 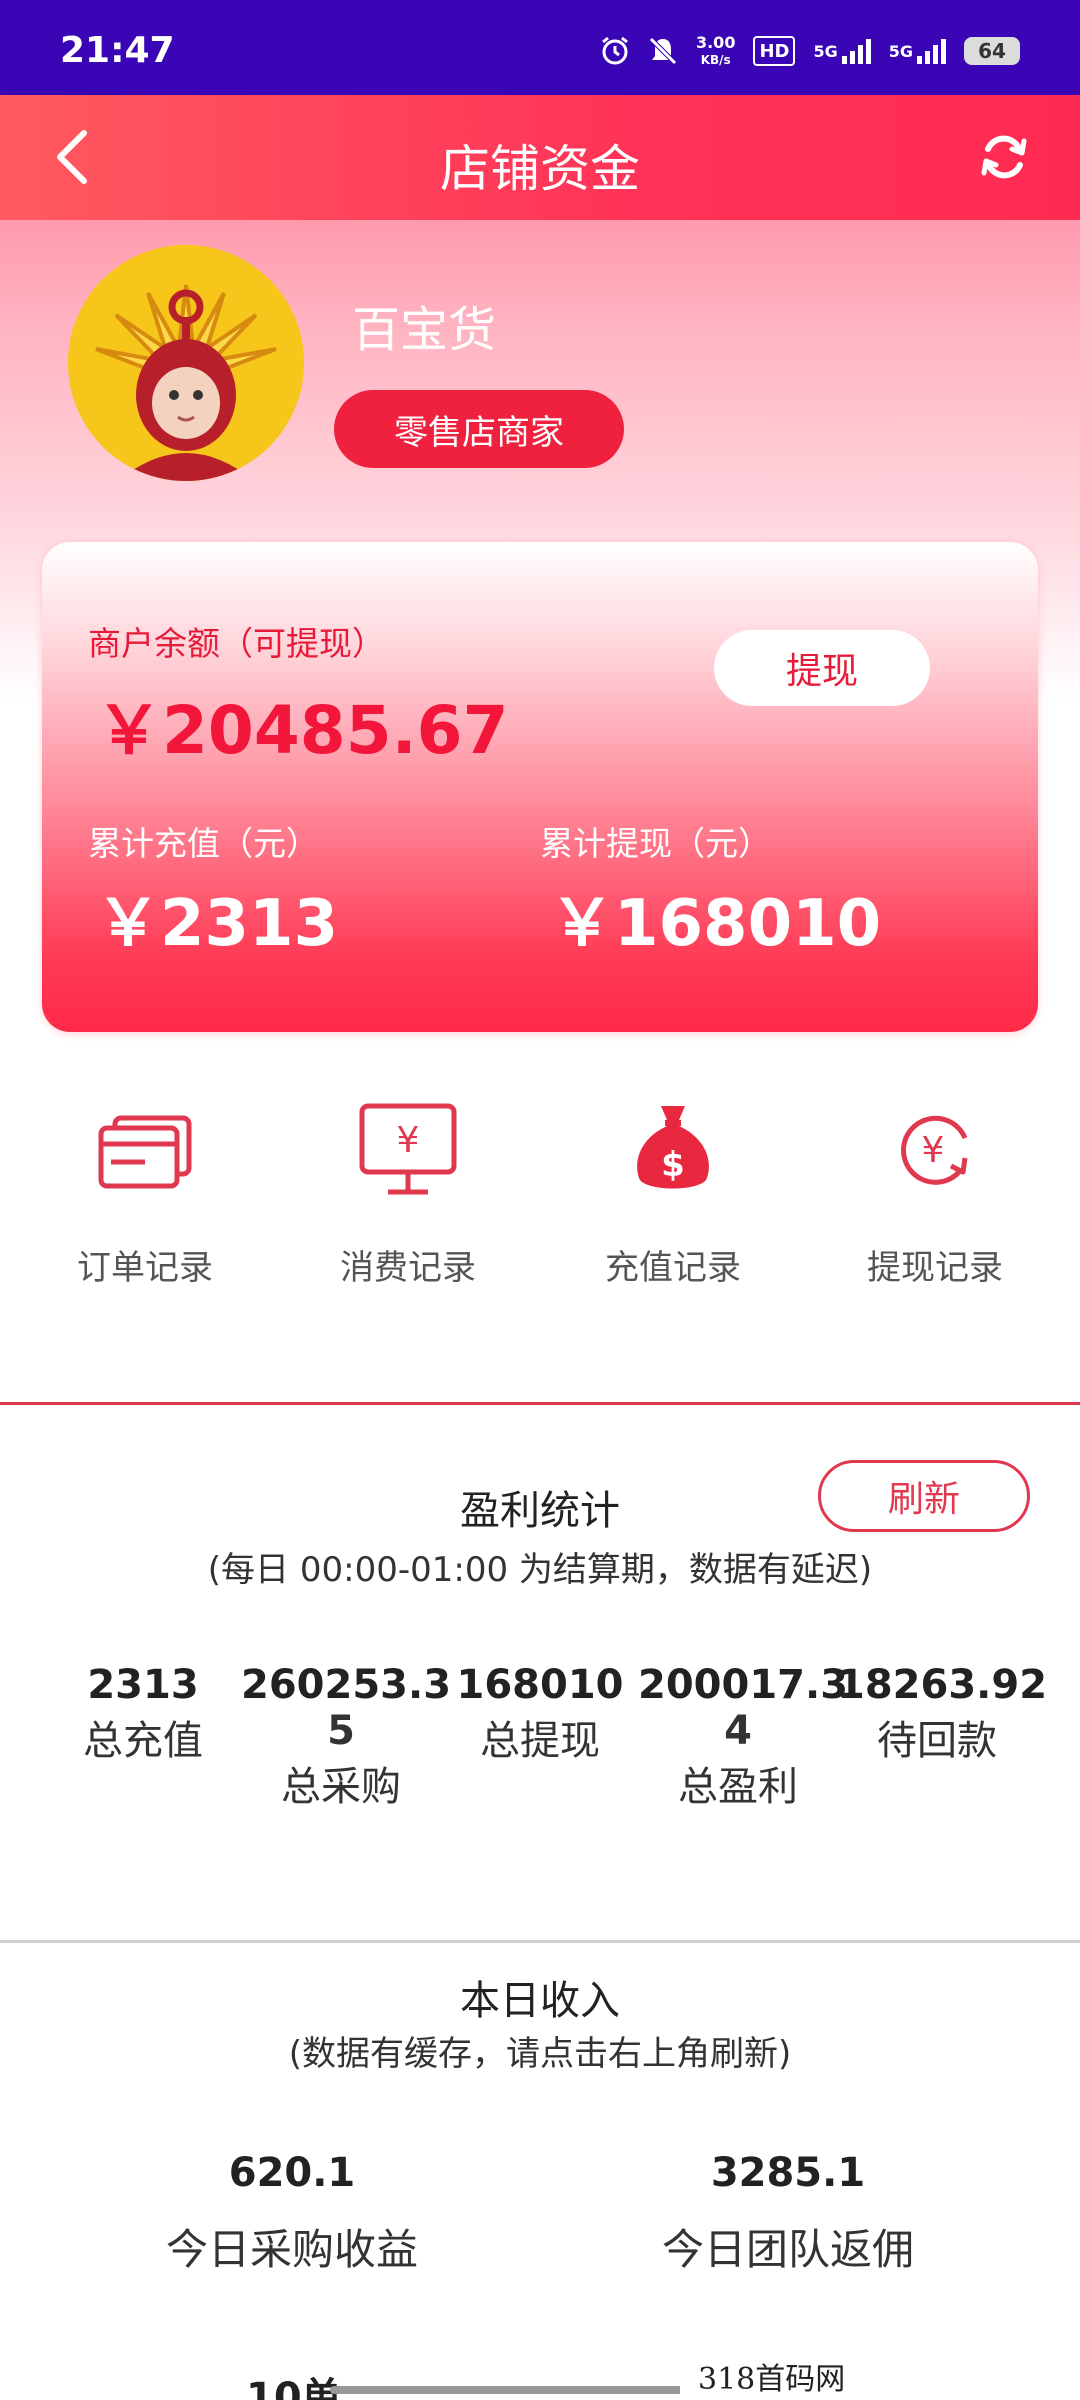 What do you see at coordinates (663, 51) in the screenshot?
I see `mute-icon` at bounding box center [663, 51].